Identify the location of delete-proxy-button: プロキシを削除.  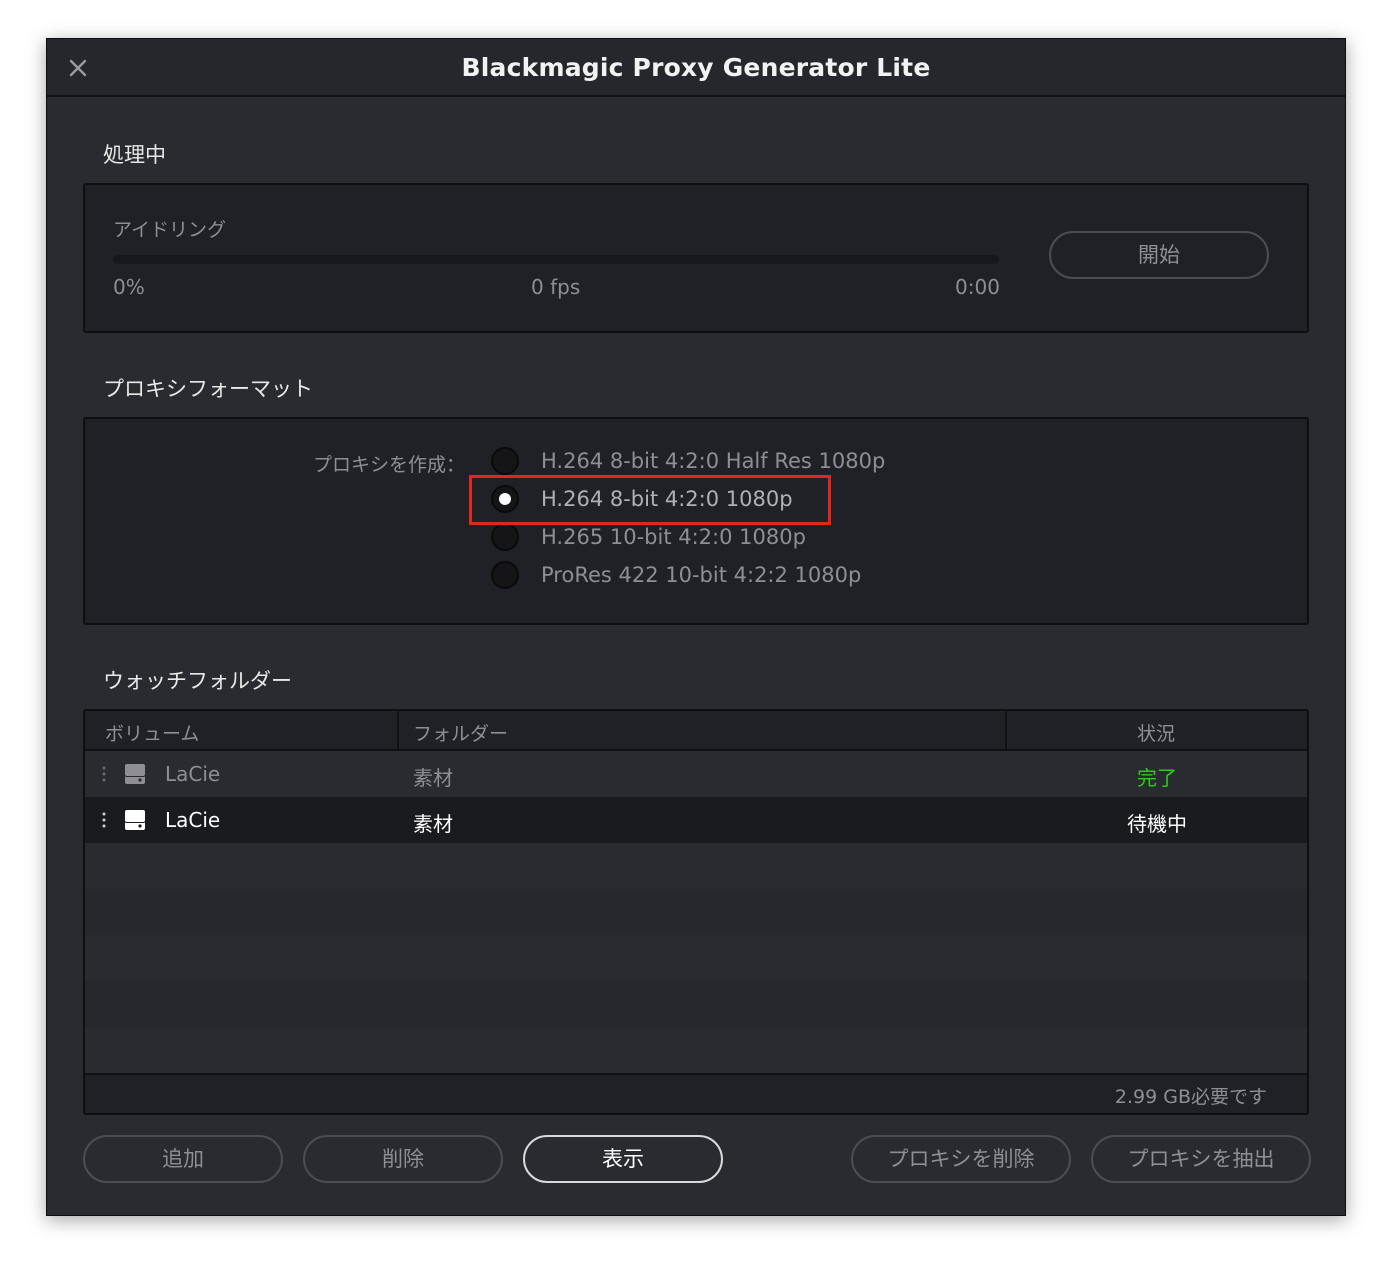
(961, 1159).